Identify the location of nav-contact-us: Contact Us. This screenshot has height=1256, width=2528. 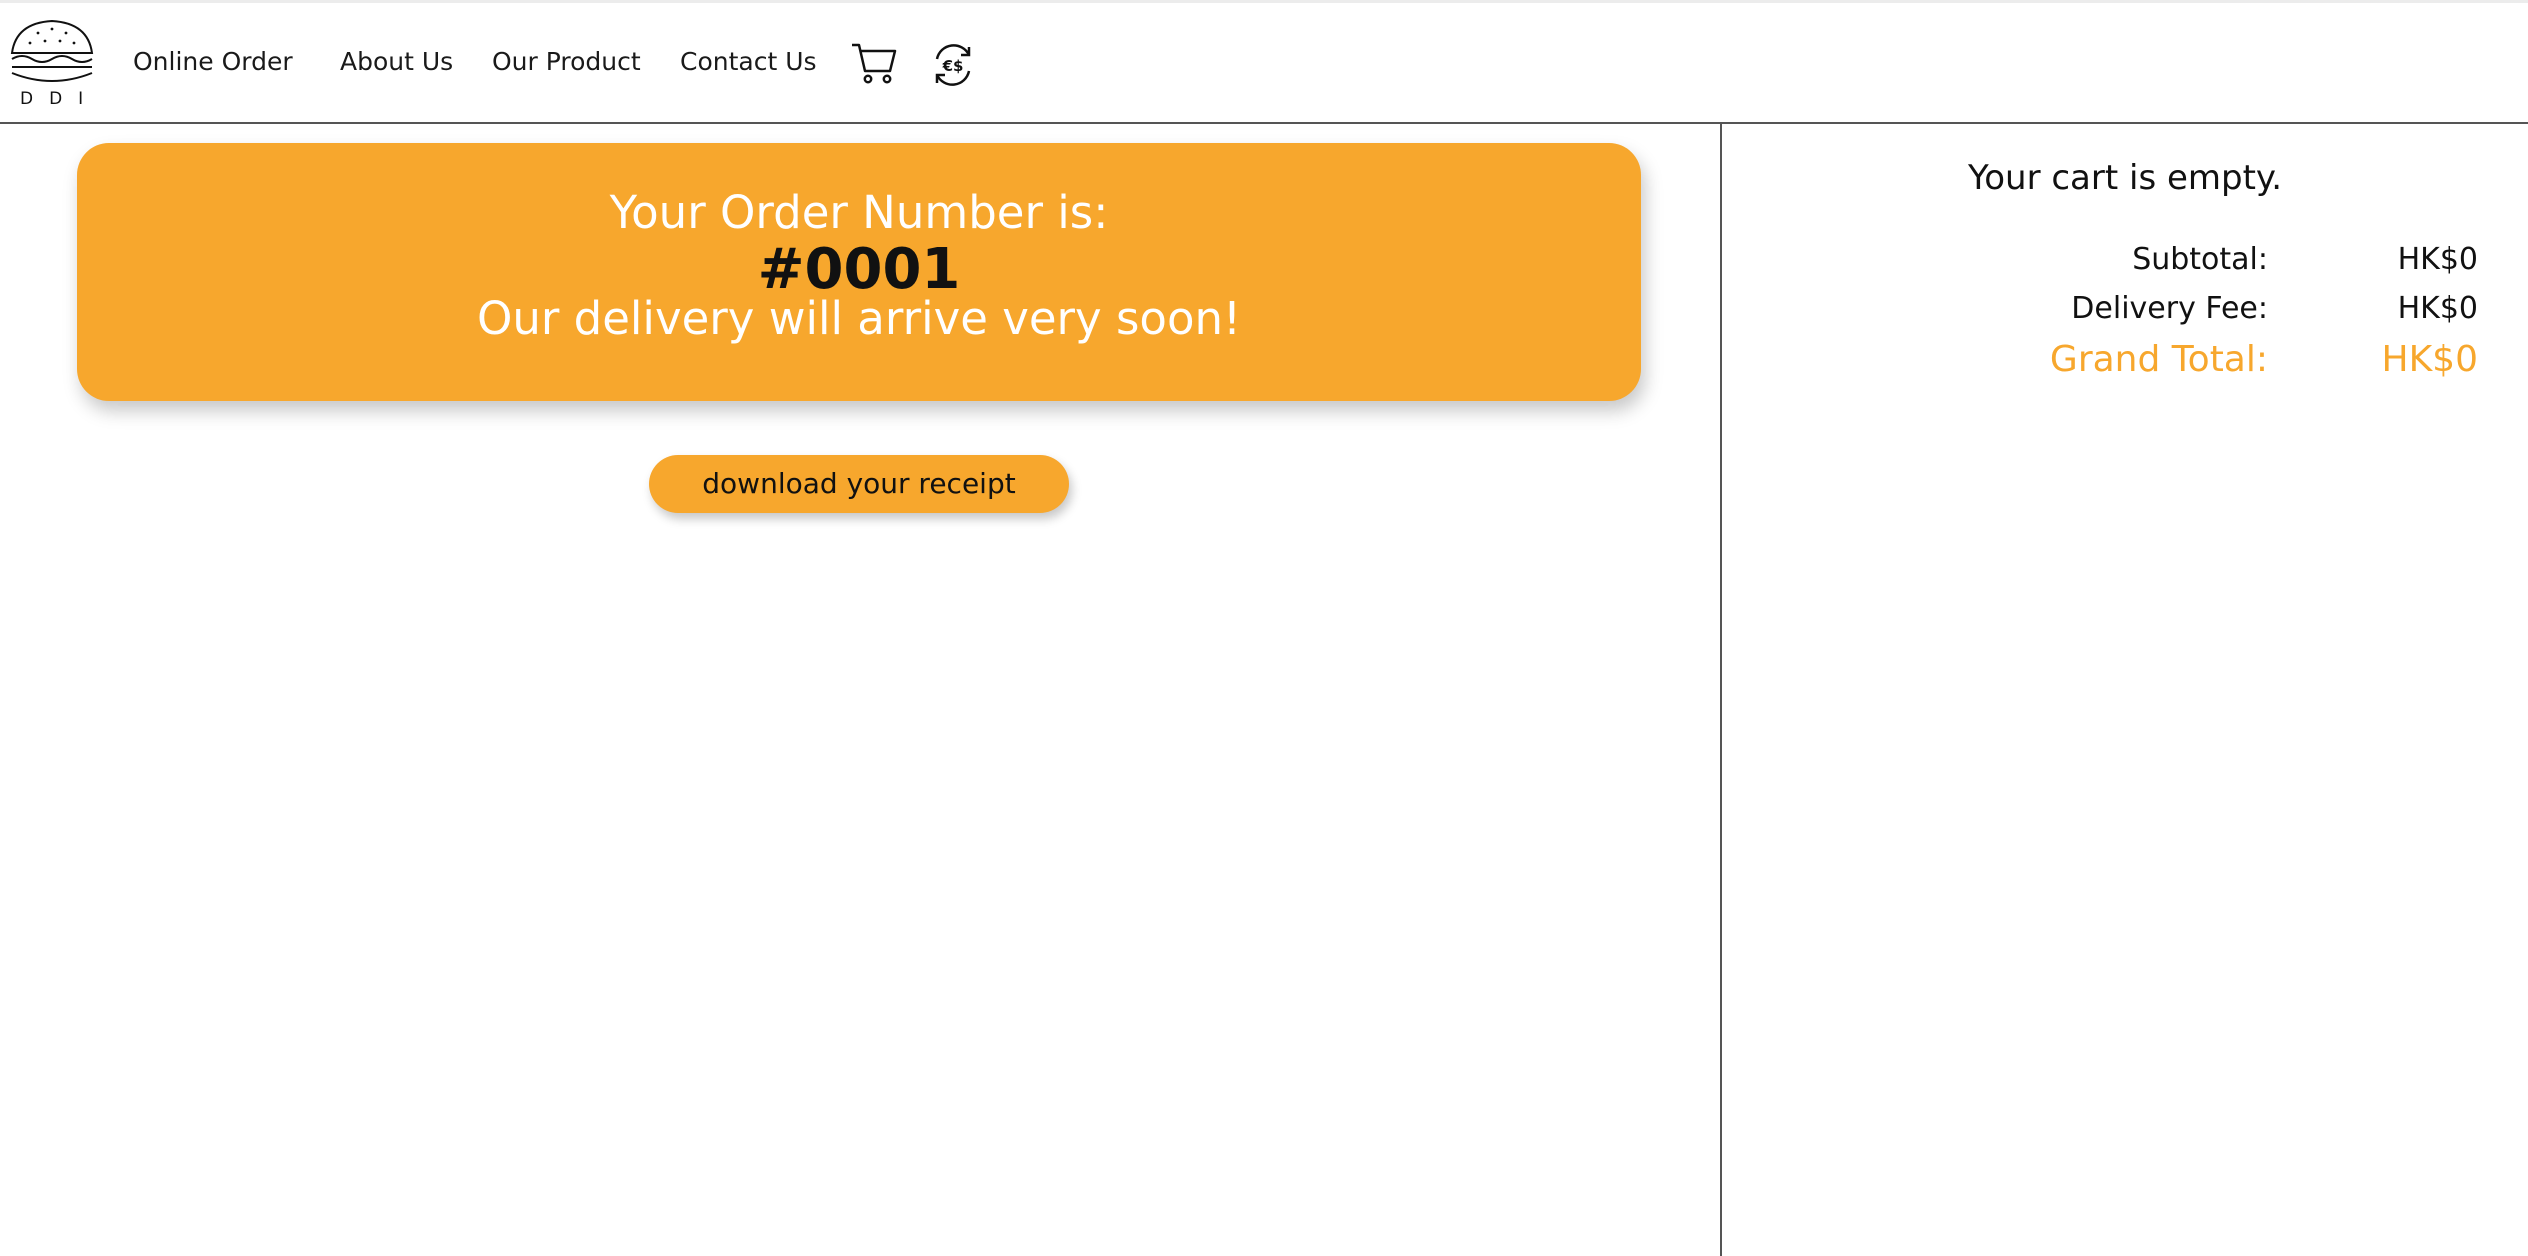
(748, 62).